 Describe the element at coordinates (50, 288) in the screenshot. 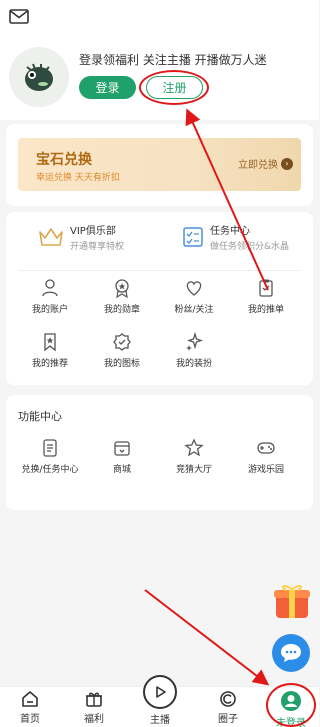

I see `account-icon` at that location.